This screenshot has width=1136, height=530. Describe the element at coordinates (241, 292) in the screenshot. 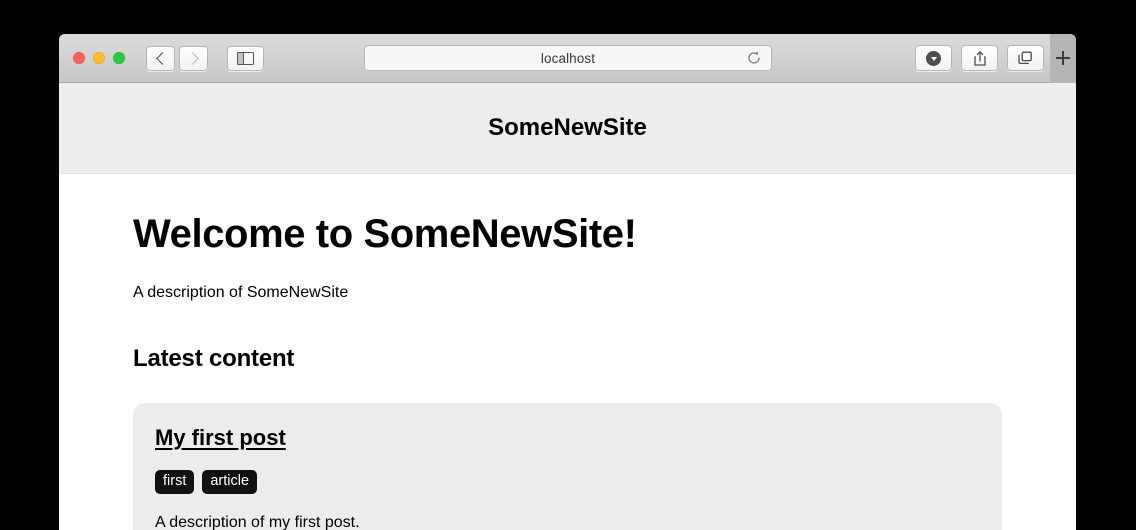

I see `page-description: A description of SomeNewSite` at that location.